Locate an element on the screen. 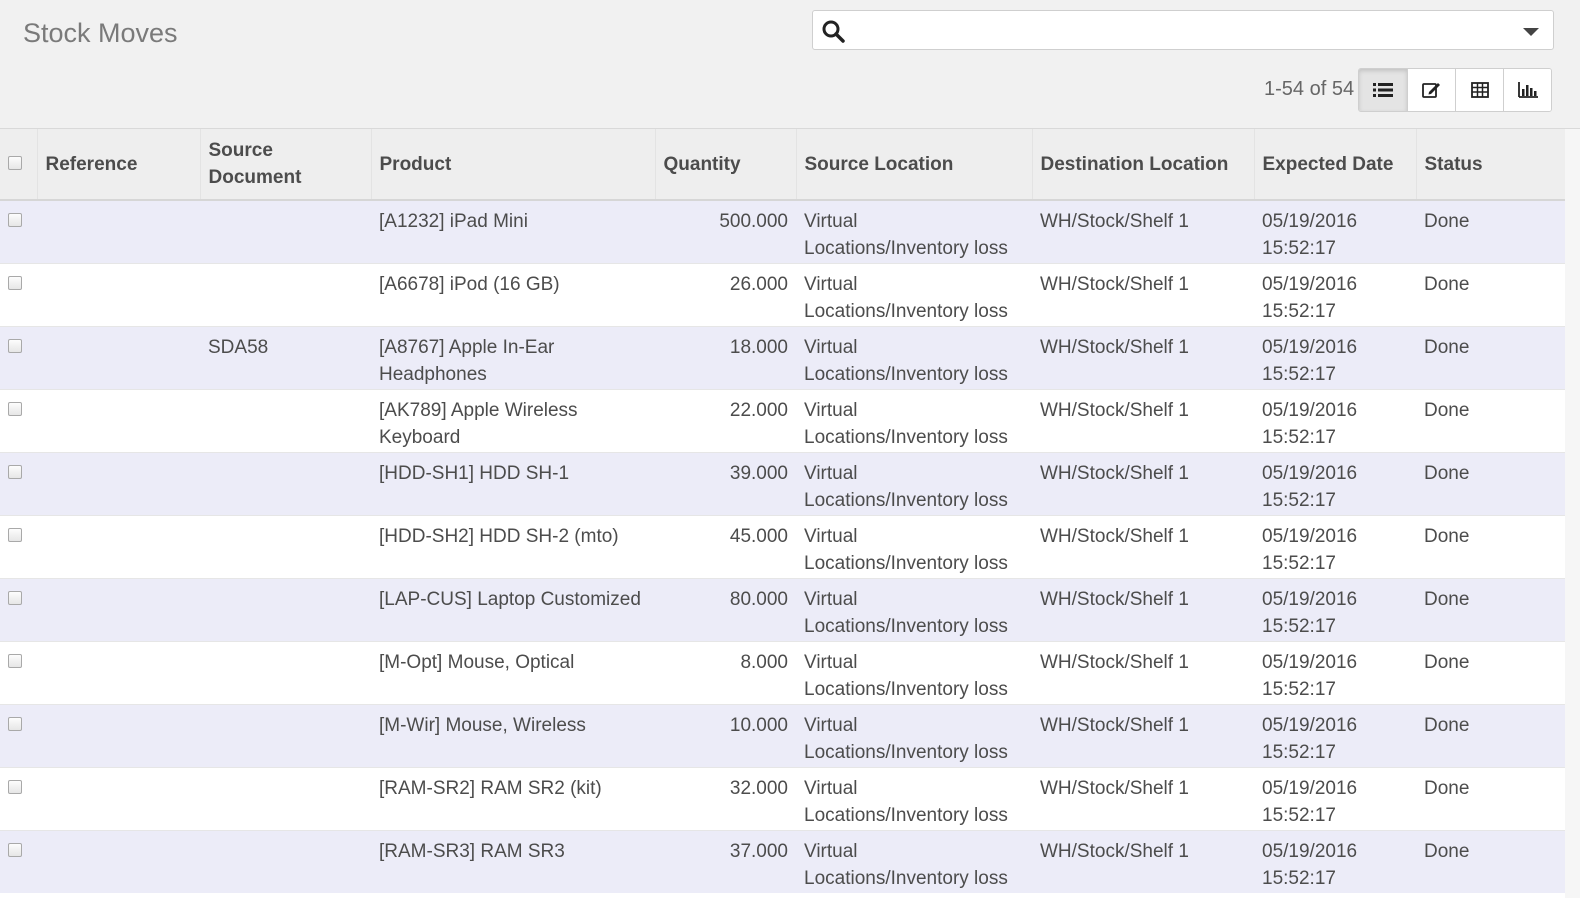 This screenshot has height=898, width=1580. cell-quantity: 39.000 is located at coordinates (725, 484).